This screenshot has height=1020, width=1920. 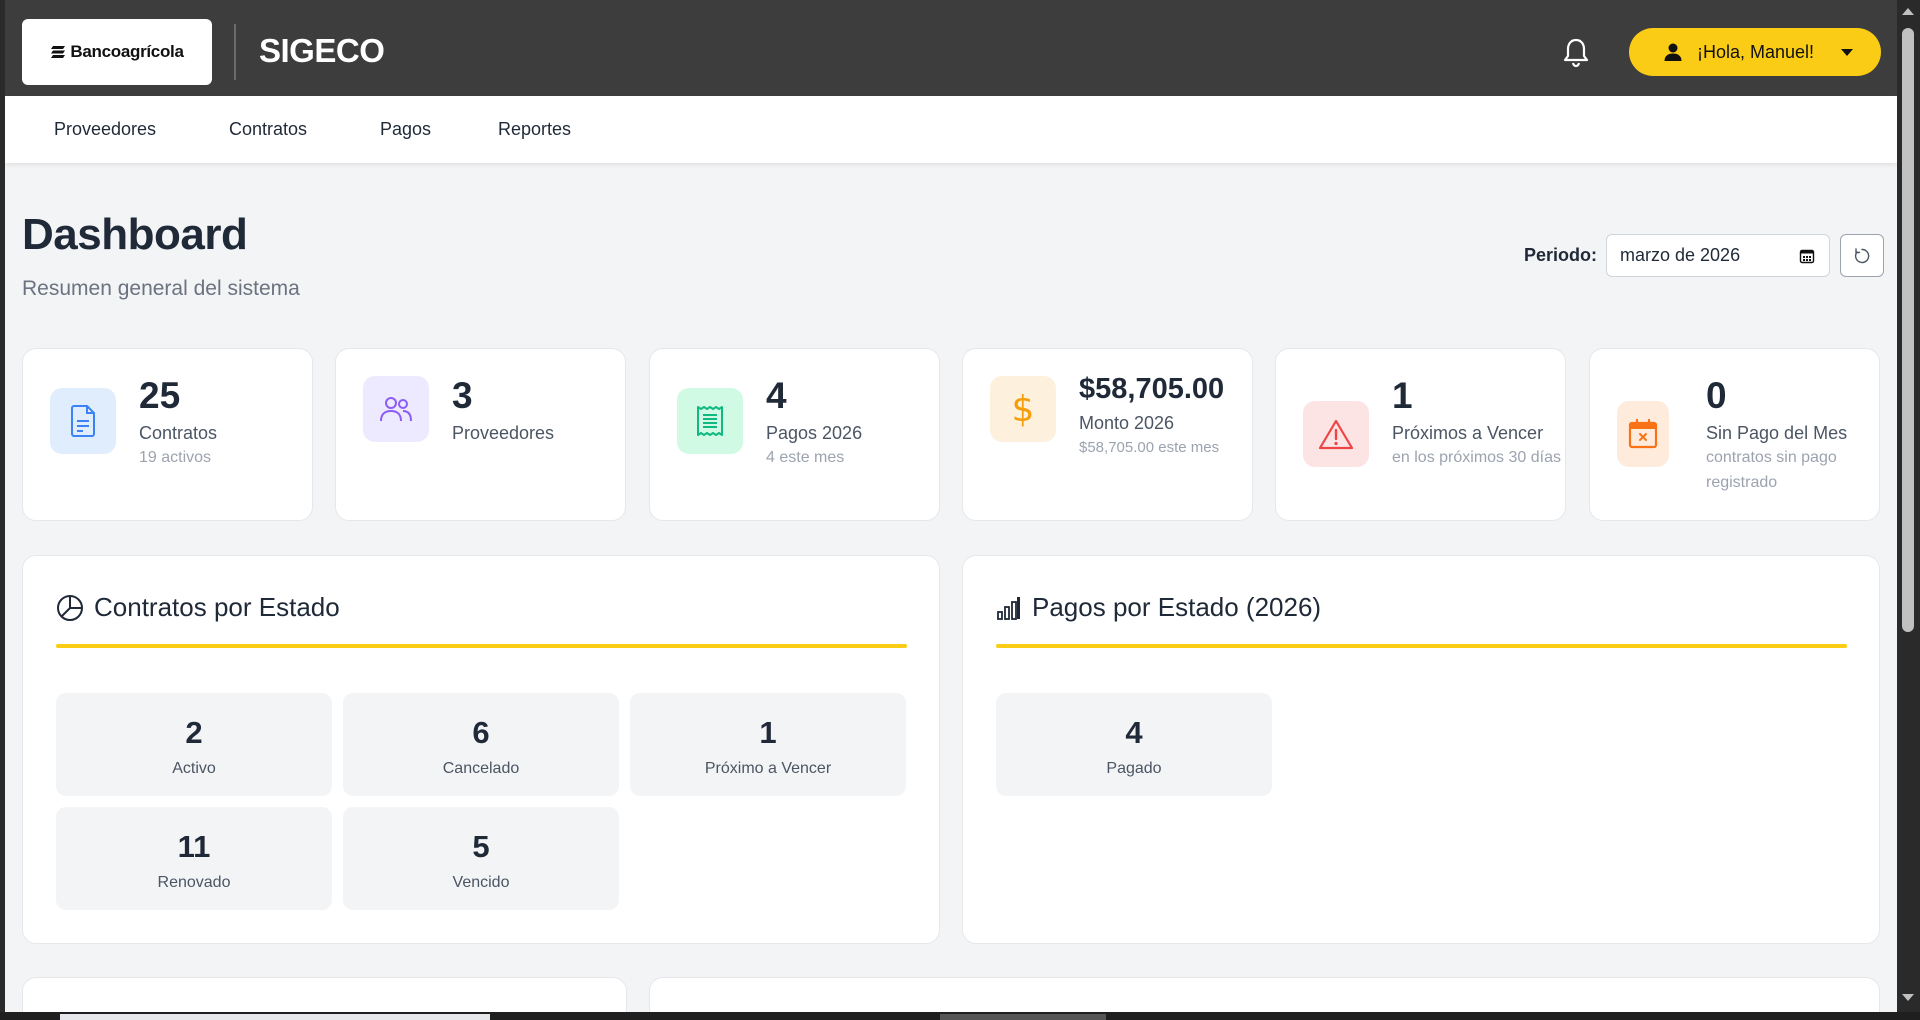 I want to click on page-subtitle: Resumen general del sistema, so click(x=161, y=288).